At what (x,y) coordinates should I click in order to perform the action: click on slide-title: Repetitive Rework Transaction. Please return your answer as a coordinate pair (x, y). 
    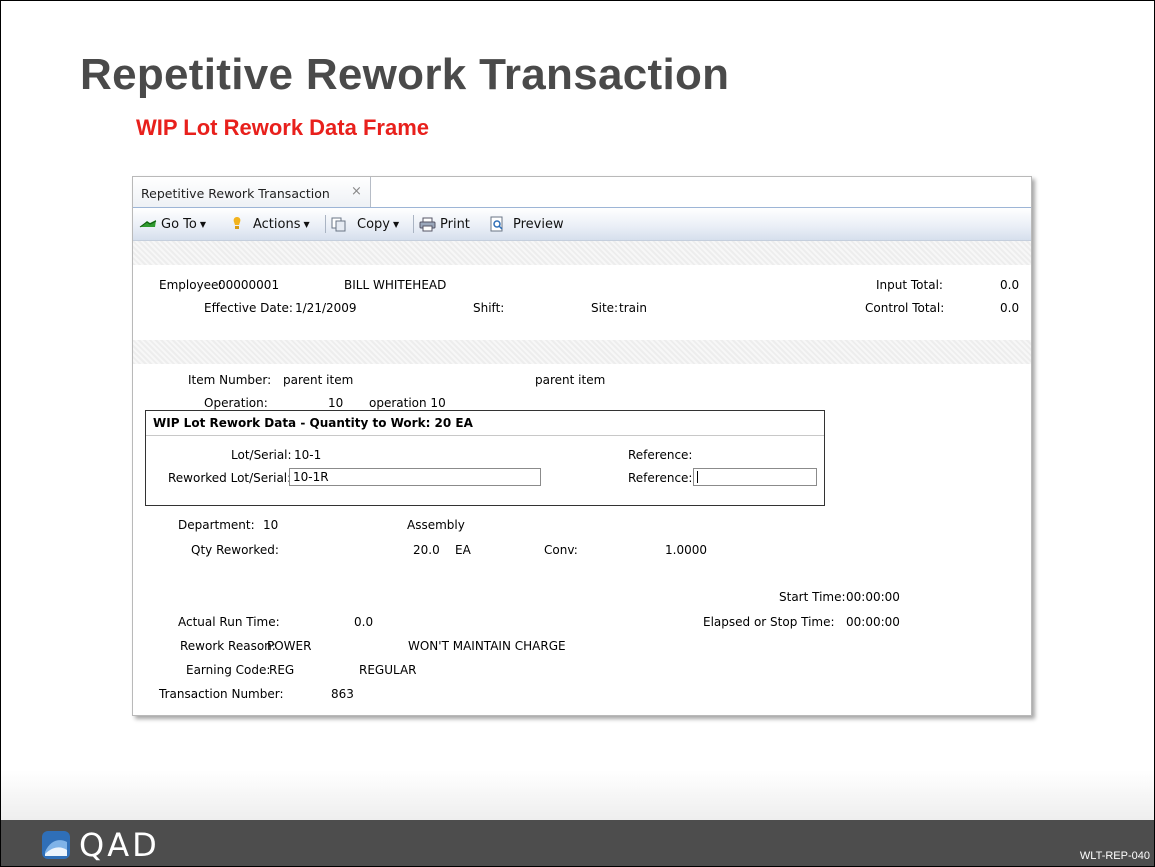
    Looking at the image, I should click on (405, 74).